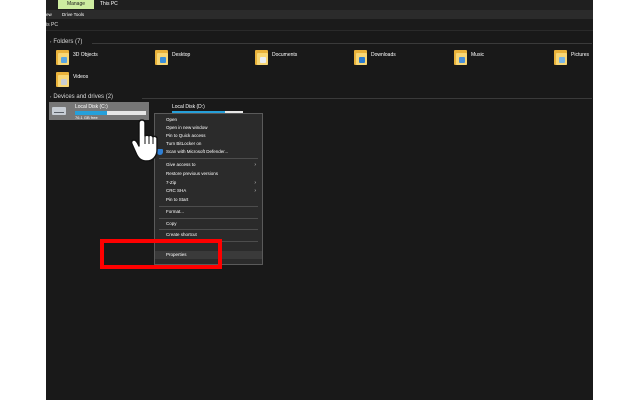 This screenshot has height=400, width=640. Describe the element at coordinates (161, 57) in the screenshot. I see `desktop-folder-icon` at that location.